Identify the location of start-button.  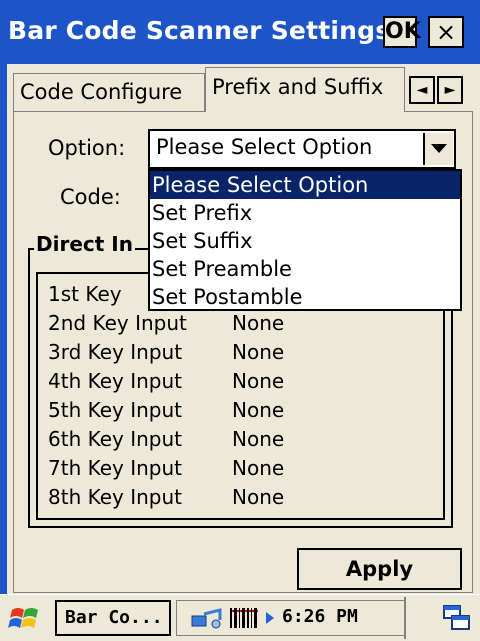
(25, 619).